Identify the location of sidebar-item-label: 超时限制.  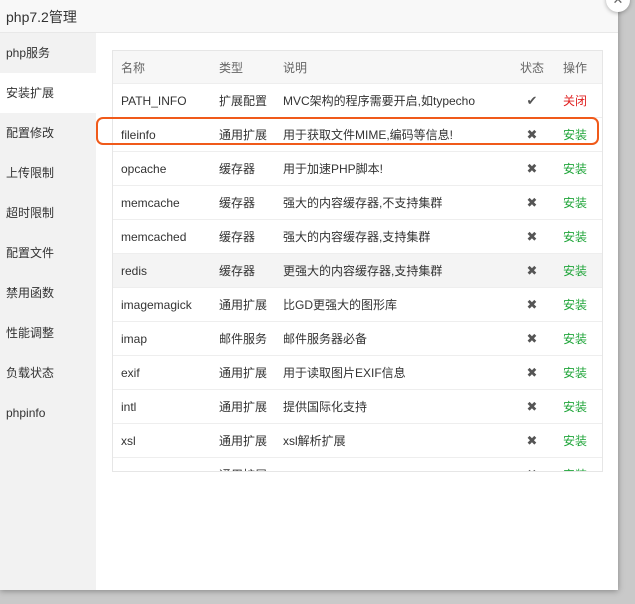
(30, 213).